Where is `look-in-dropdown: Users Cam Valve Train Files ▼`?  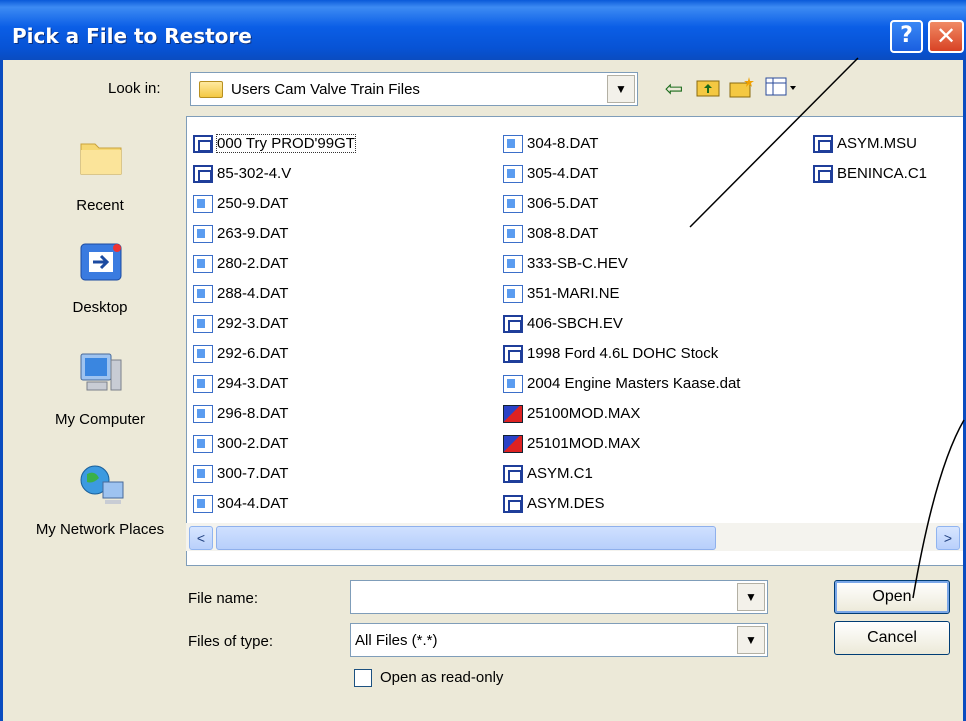
look-in-dropdown: Users Cam Valve Train Files ▼ is located at coordinates (414, 89).